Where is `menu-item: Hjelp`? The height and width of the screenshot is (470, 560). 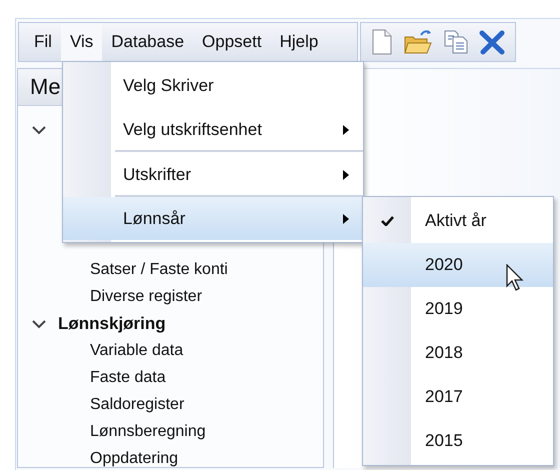 menu-item: Hjelp is located at coordinates (299, 42).